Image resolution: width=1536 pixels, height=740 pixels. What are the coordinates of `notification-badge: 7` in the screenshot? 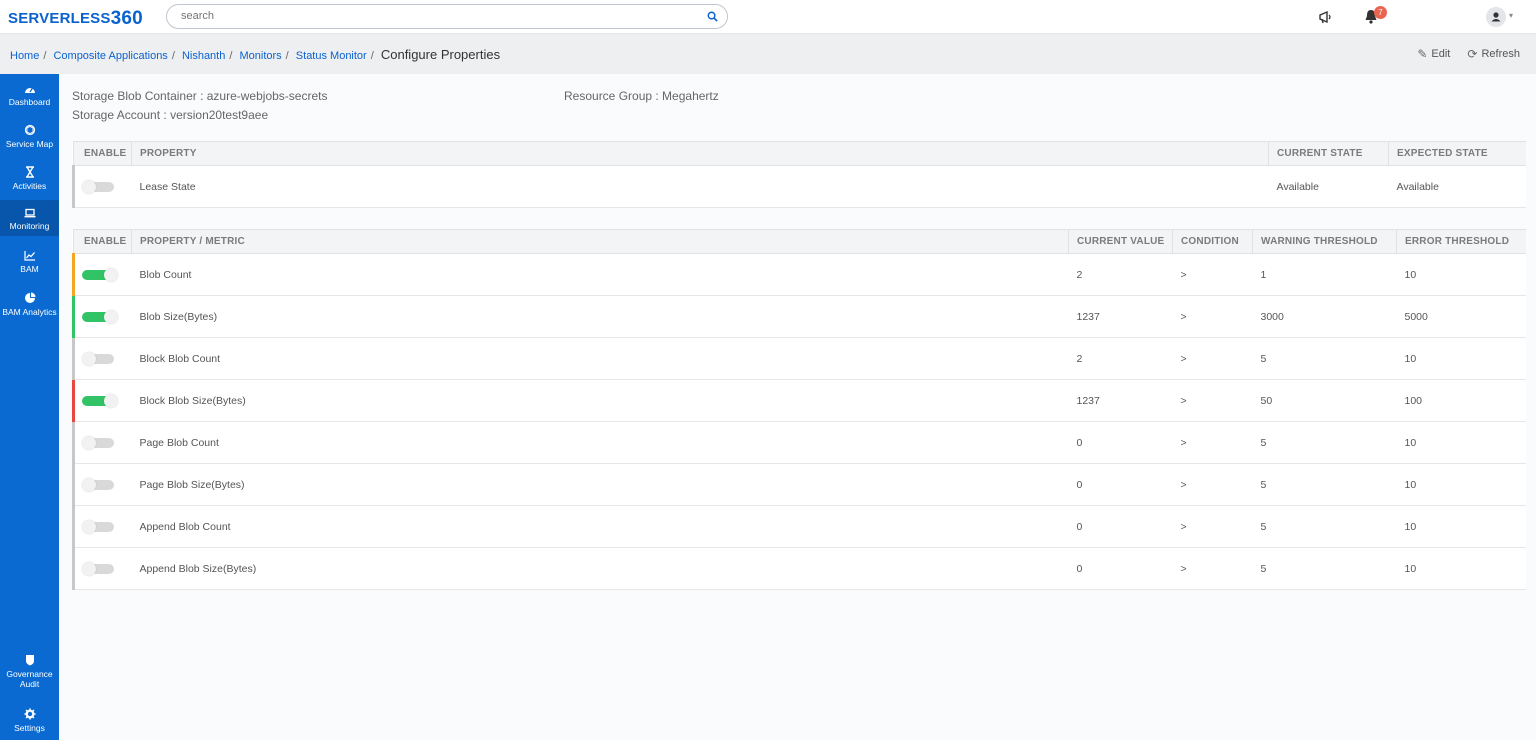 It's located at (1380, 12).